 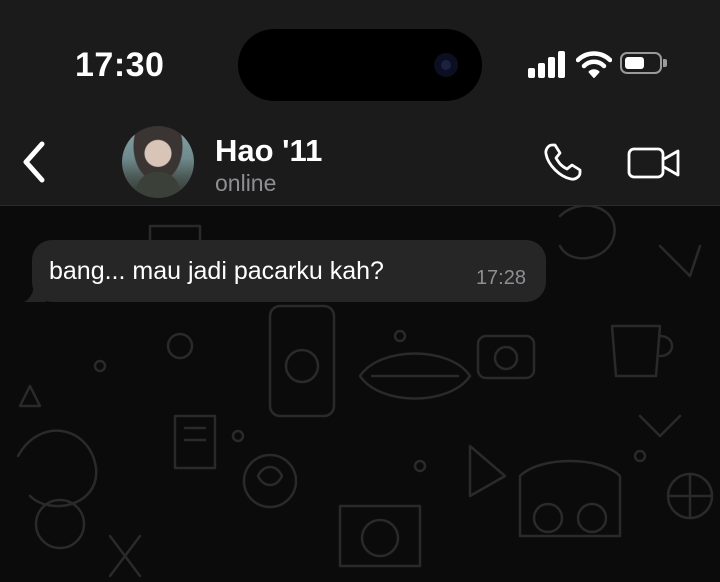 What do you see at coordinates (216, 271) in the screenshot?
I see `message-text: bang... mau jadi pacarku kah?` at bounding box center [216, 271].